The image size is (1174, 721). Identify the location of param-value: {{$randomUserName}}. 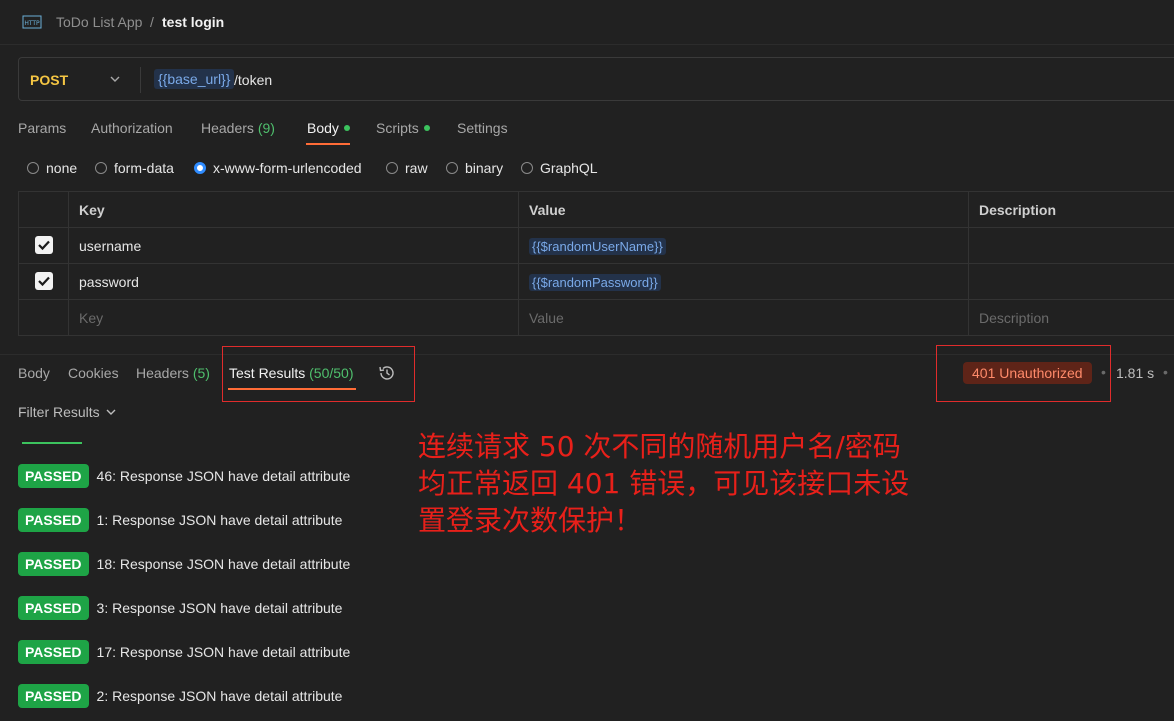
(597, 246).